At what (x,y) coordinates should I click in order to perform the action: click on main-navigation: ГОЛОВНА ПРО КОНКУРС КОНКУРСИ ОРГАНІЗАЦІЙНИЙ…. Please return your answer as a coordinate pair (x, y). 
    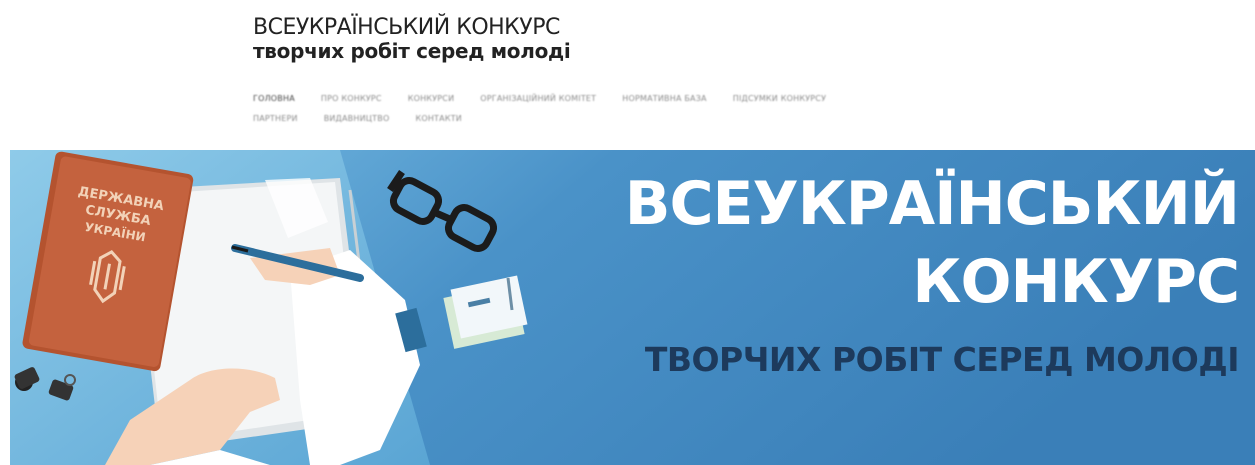
    Looking at the image, I should click on (633, 108).